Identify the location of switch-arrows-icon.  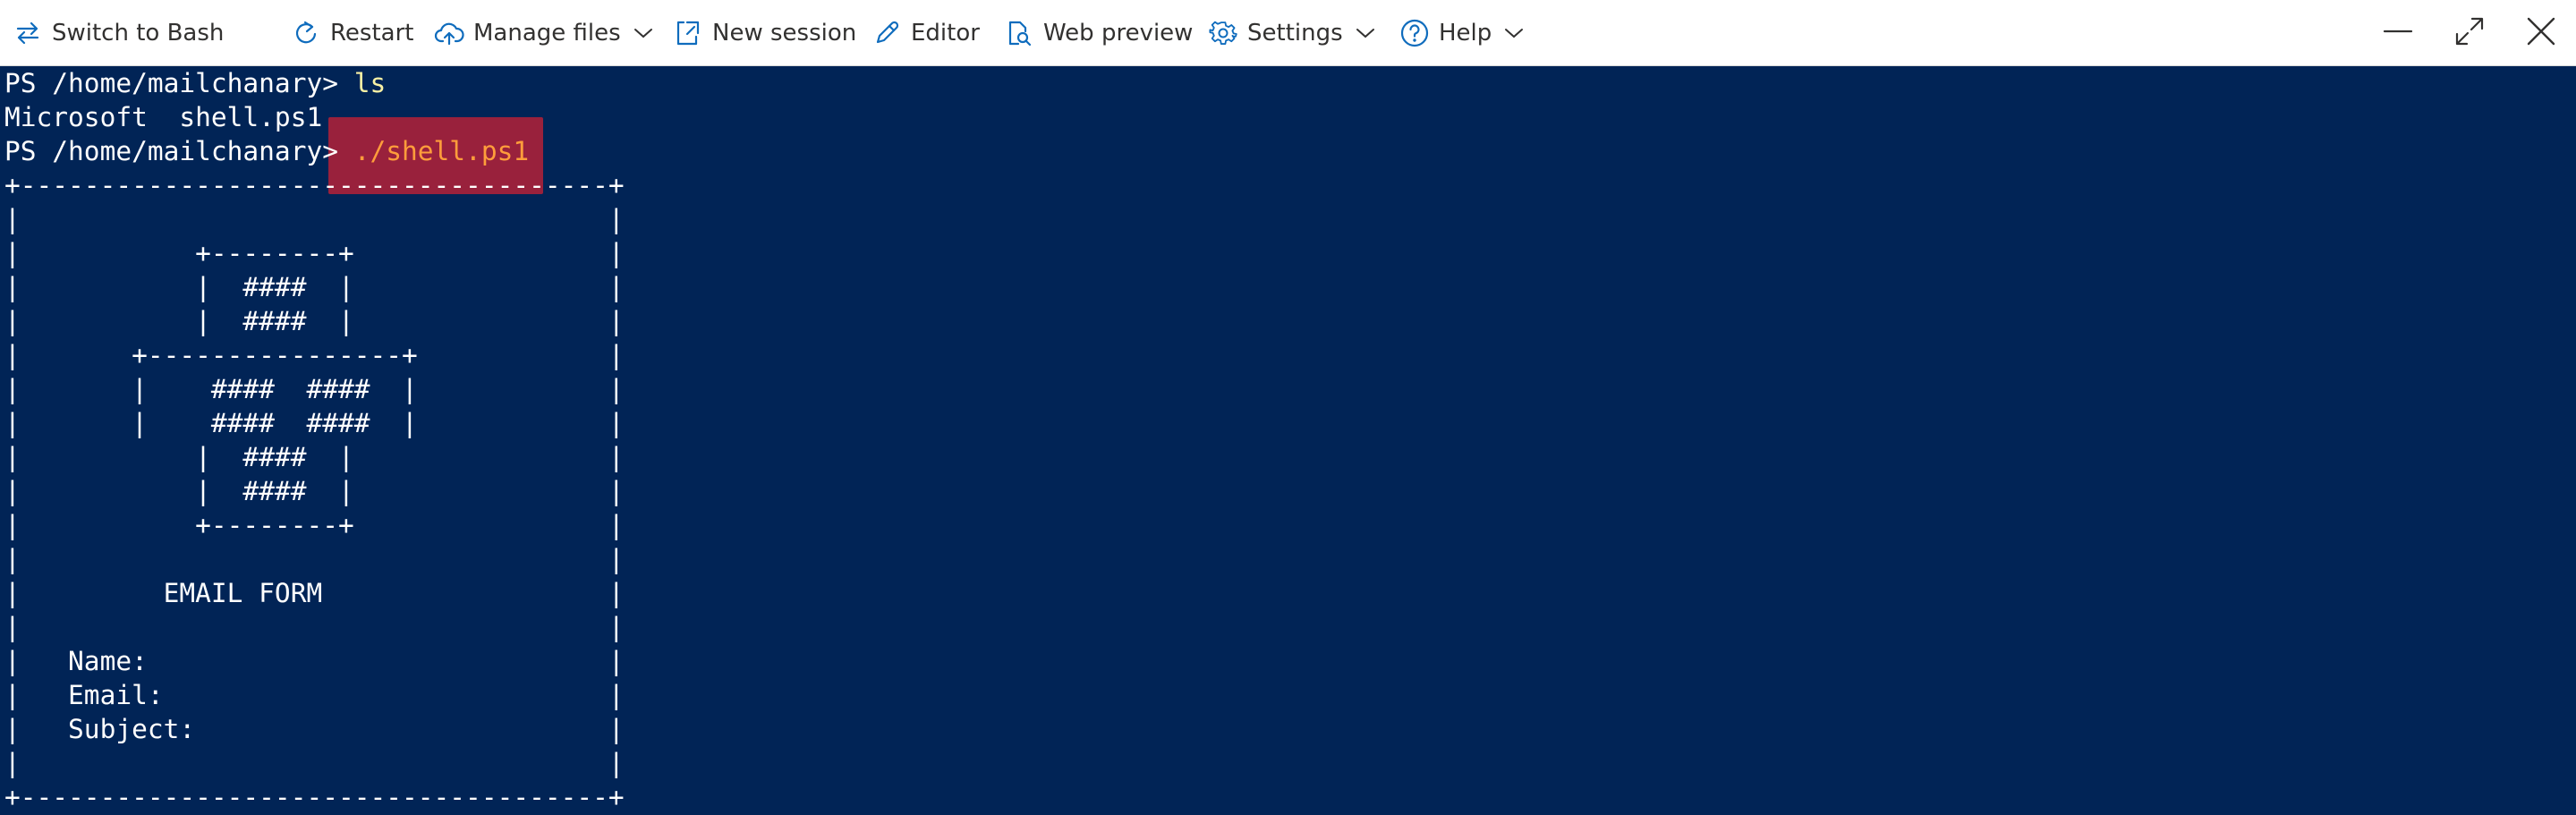
(28, 33).